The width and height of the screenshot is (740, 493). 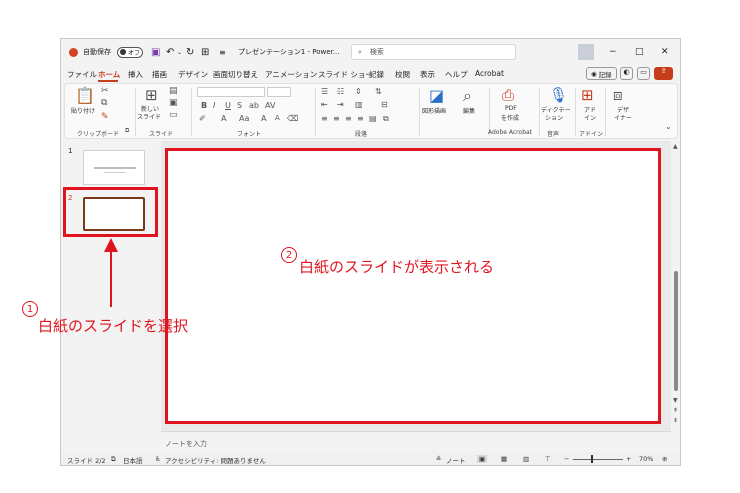 I want to click on dictate-label-2: ション, so click(x=554, y=117).